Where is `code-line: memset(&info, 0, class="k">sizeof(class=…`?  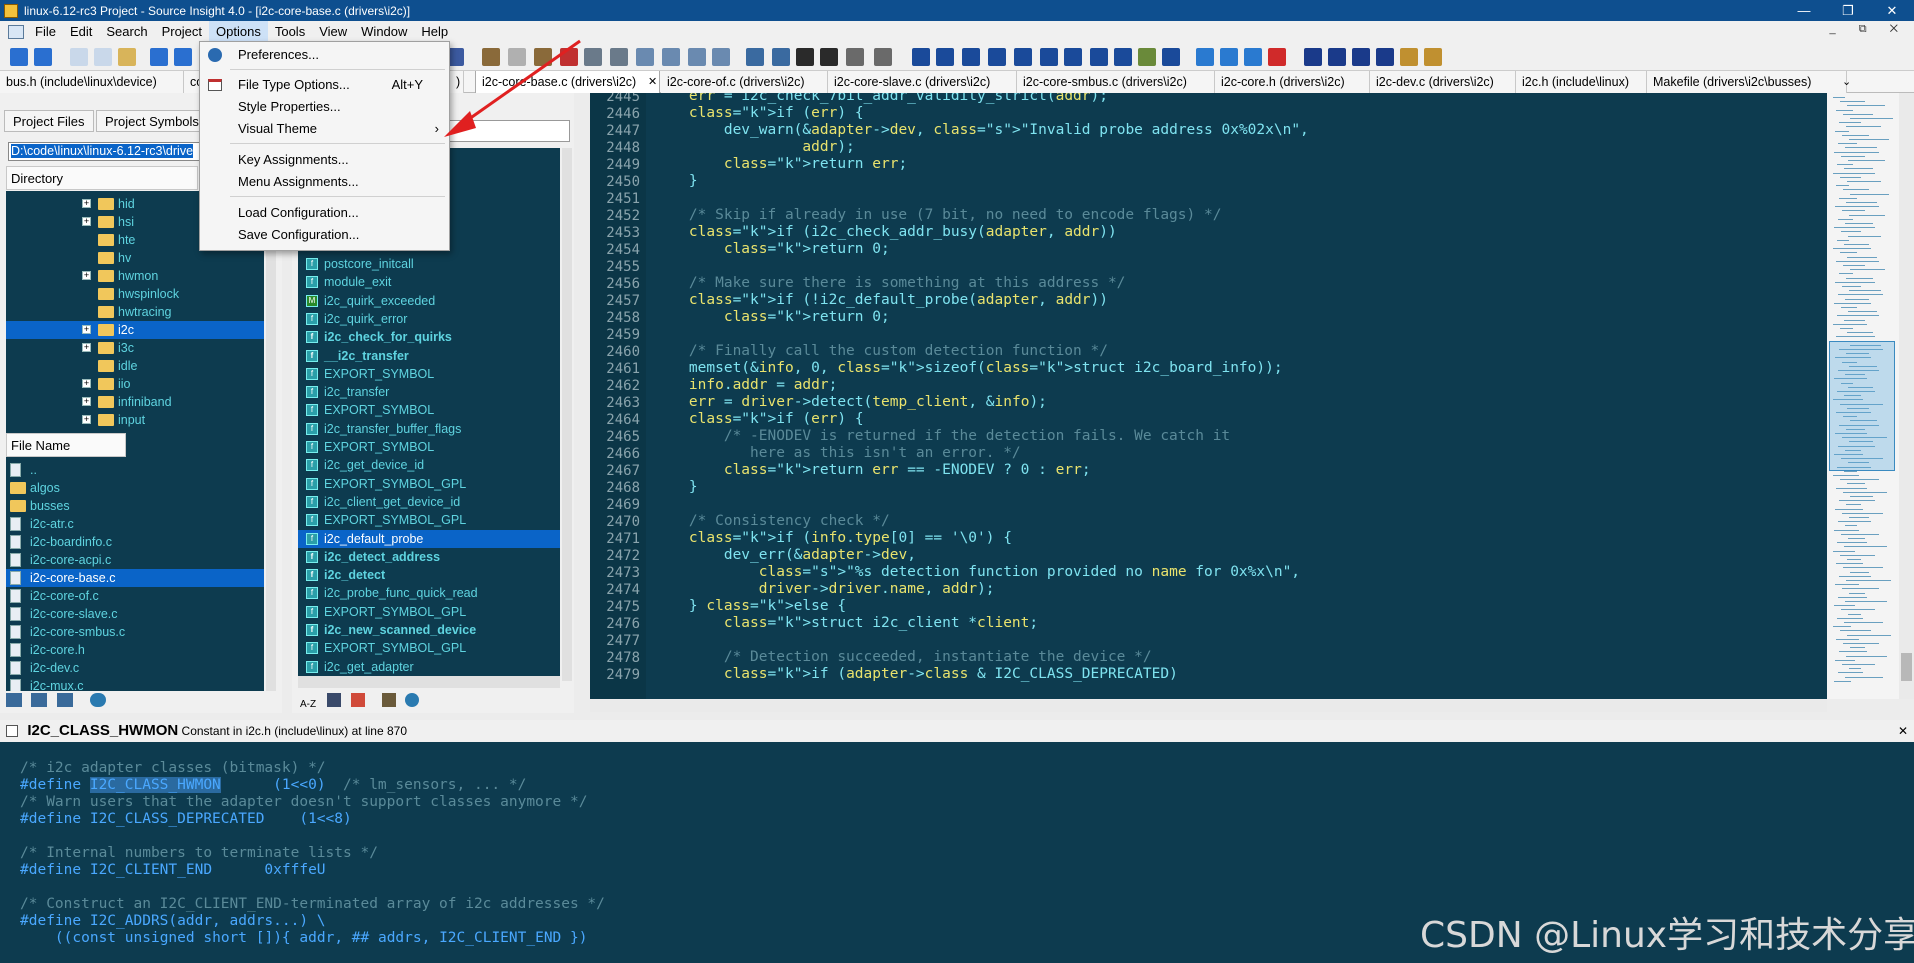 code-line: memset(&info, 0, class="k">sizeof(class=… is located at coordinates (968, 369).